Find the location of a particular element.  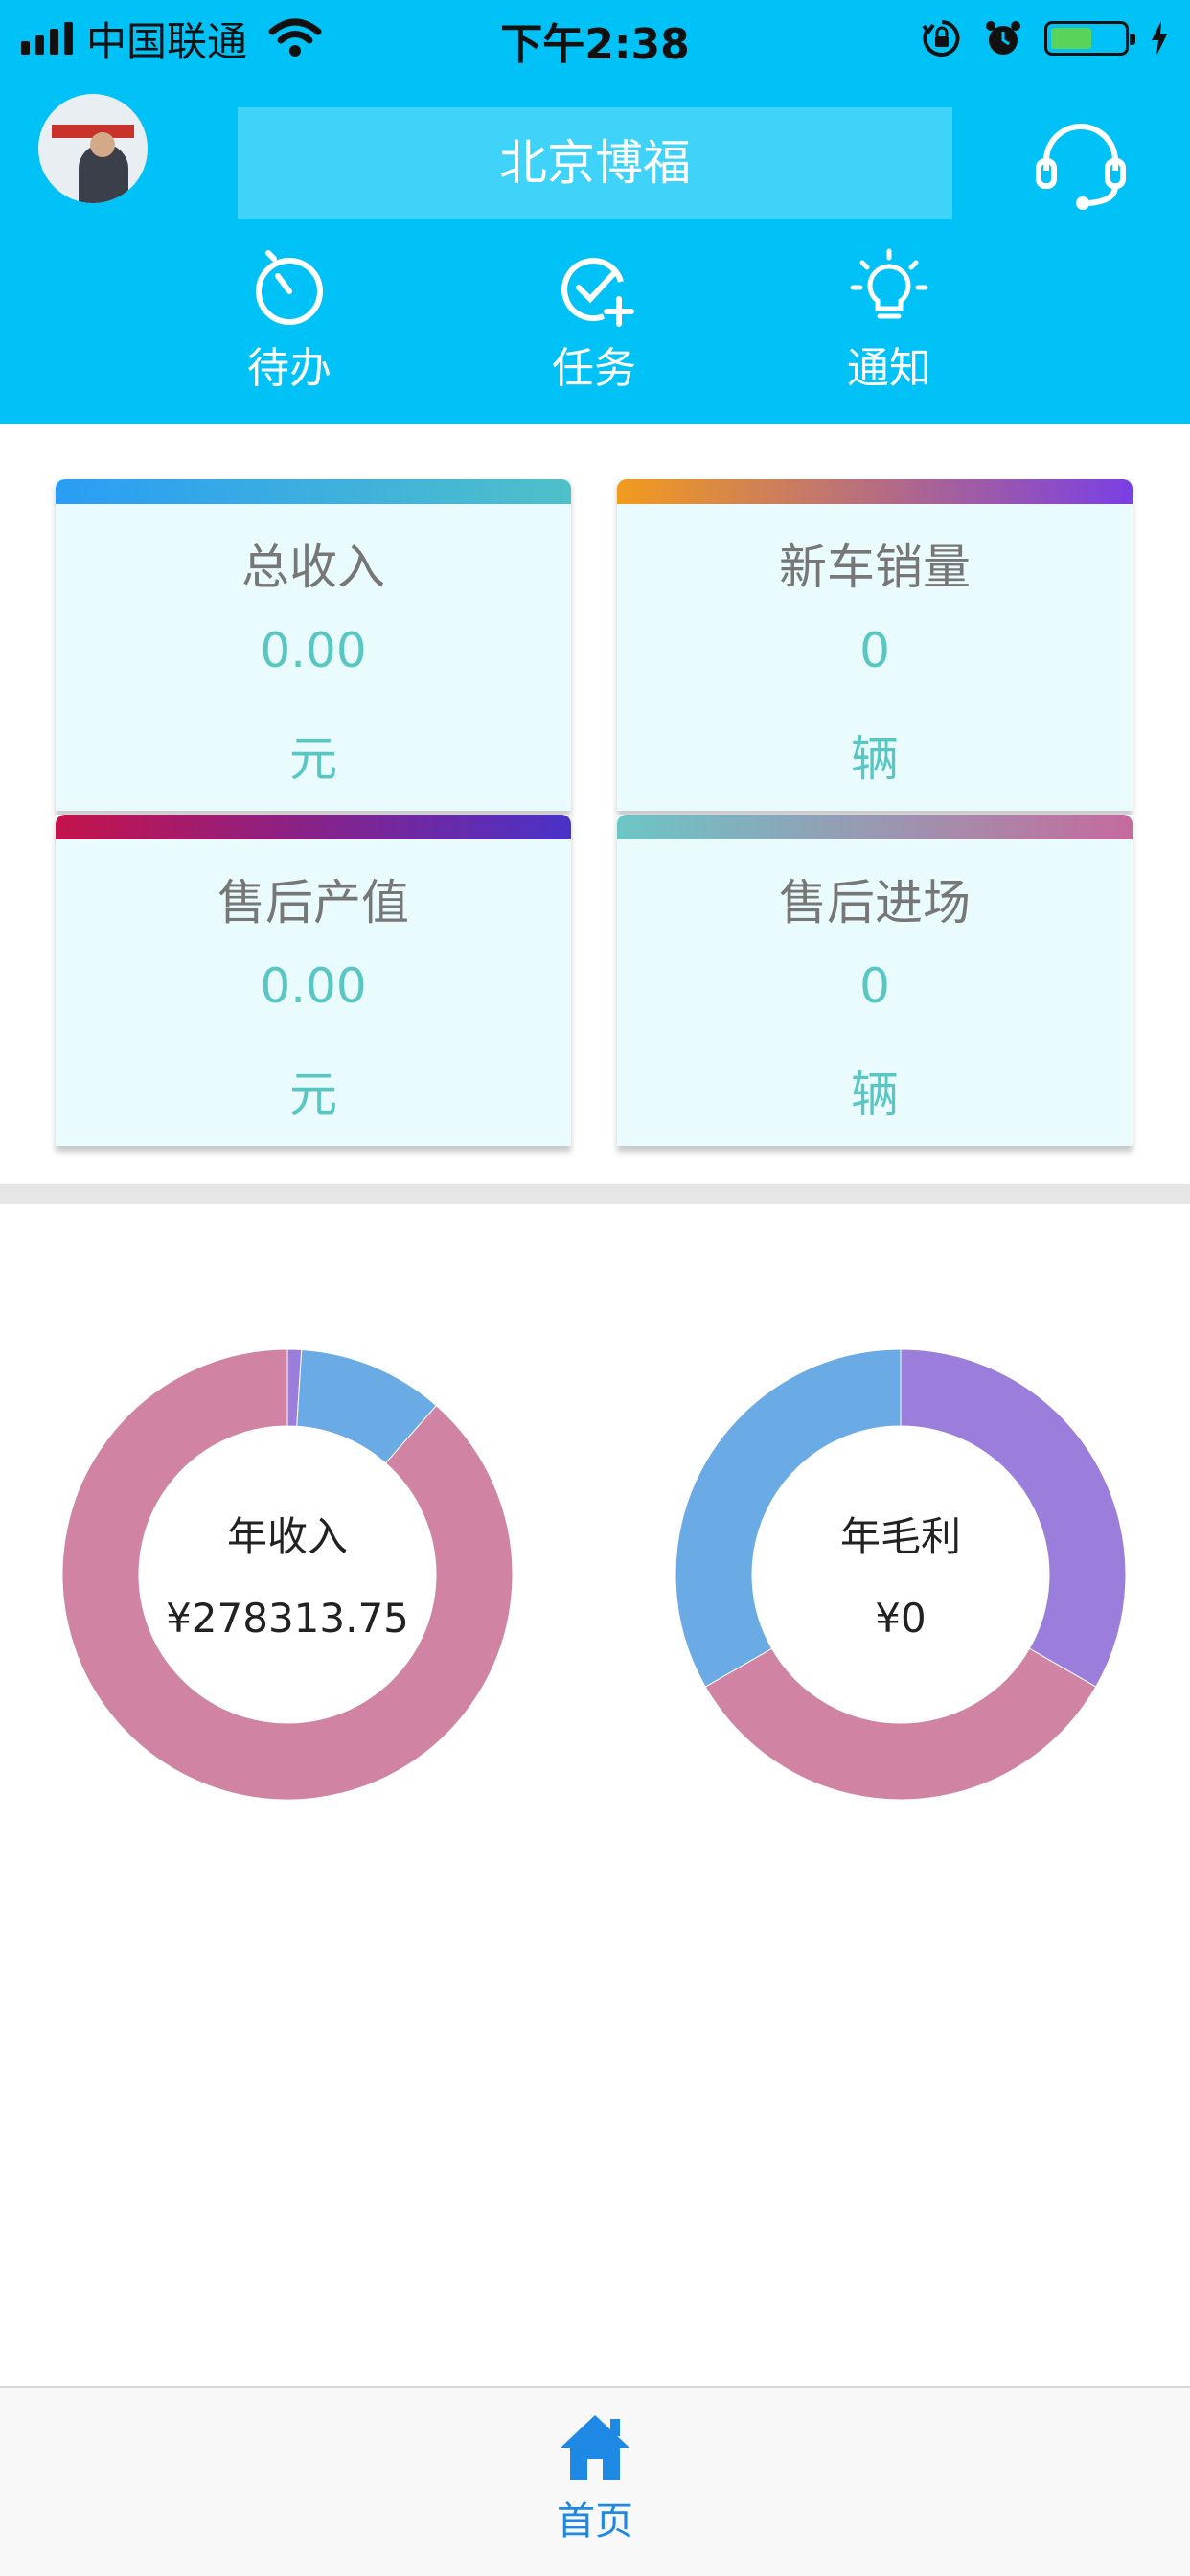

nav-todo: 待办 is located at coordinates (289, 321).